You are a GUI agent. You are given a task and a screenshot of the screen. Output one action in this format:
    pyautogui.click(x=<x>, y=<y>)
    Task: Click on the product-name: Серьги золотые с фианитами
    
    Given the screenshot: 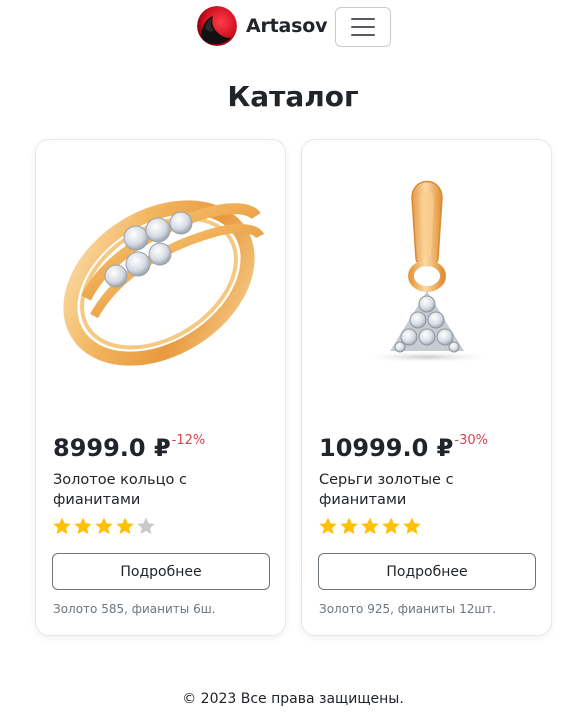 What is the action you would take?
    pyautogui.click(x=386, y=490)
    